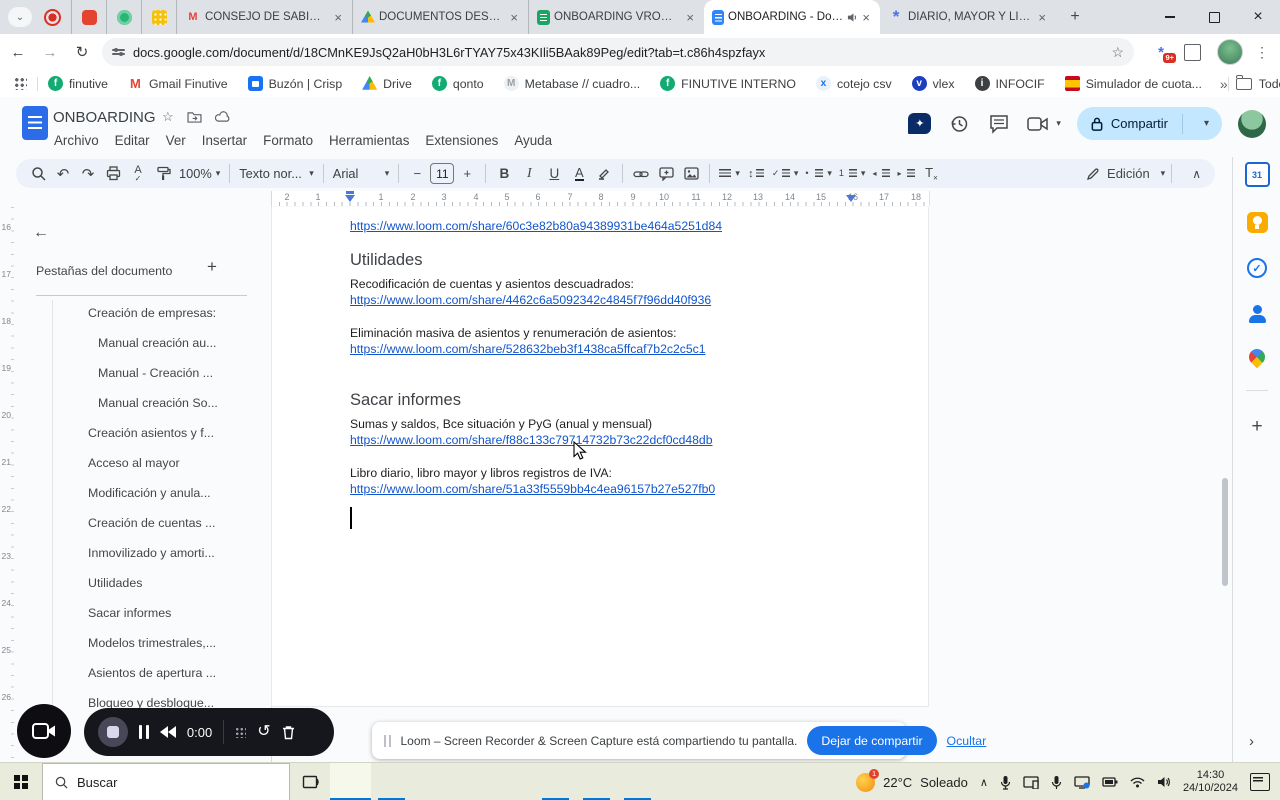 The width and height of the screenshot is (1280, 800). I want to click on browser-tab: ONBOARDING VRORR - Ho ×, so click(616, 17).